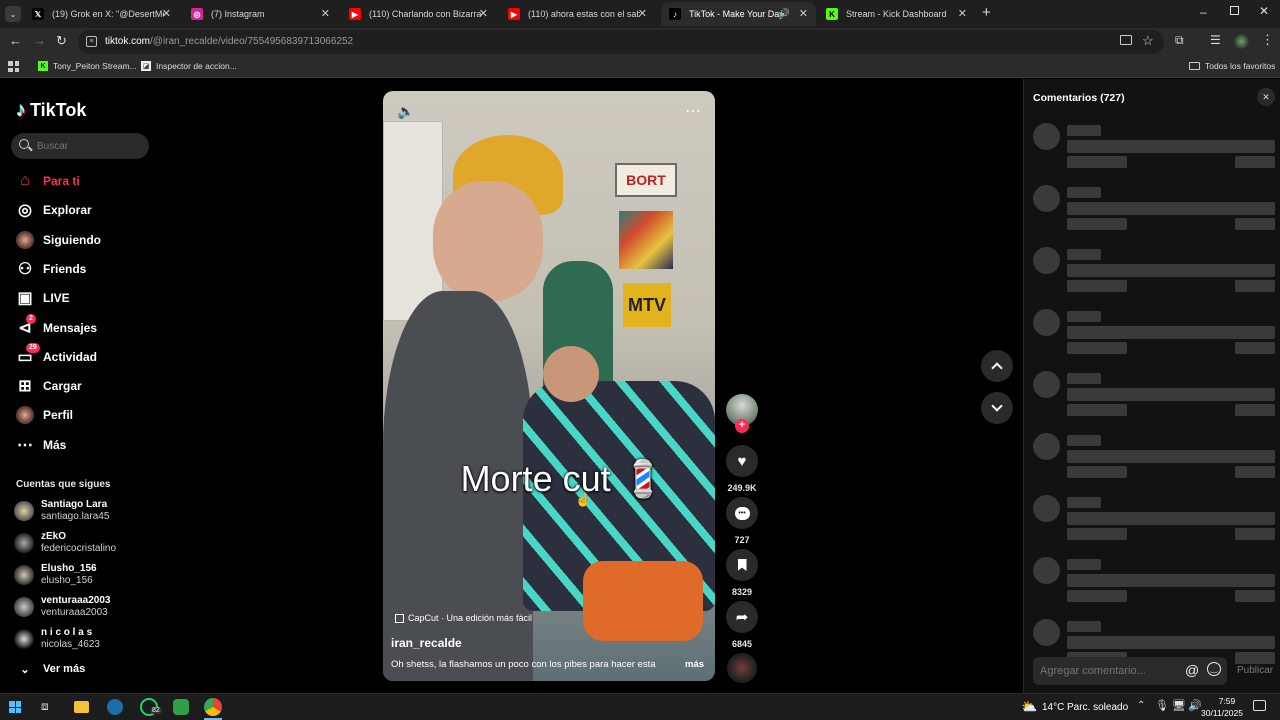 This screenshot has width=1280, height=720. Describe the element at coordinates (1215, 40) in the screenshot. I see `media-control-icon: ☰` at that location.